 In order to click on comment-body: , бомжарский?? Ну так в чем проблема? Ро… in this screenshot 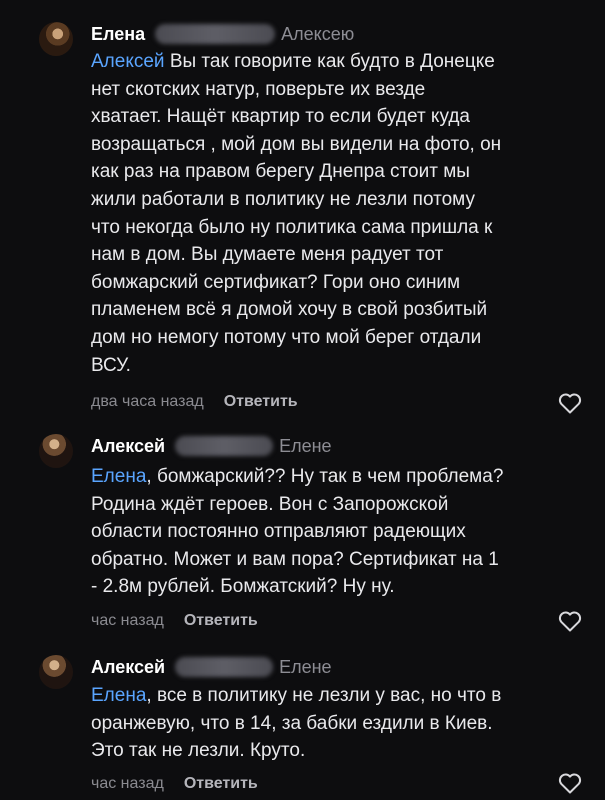, I will do `click(297, 532)`.